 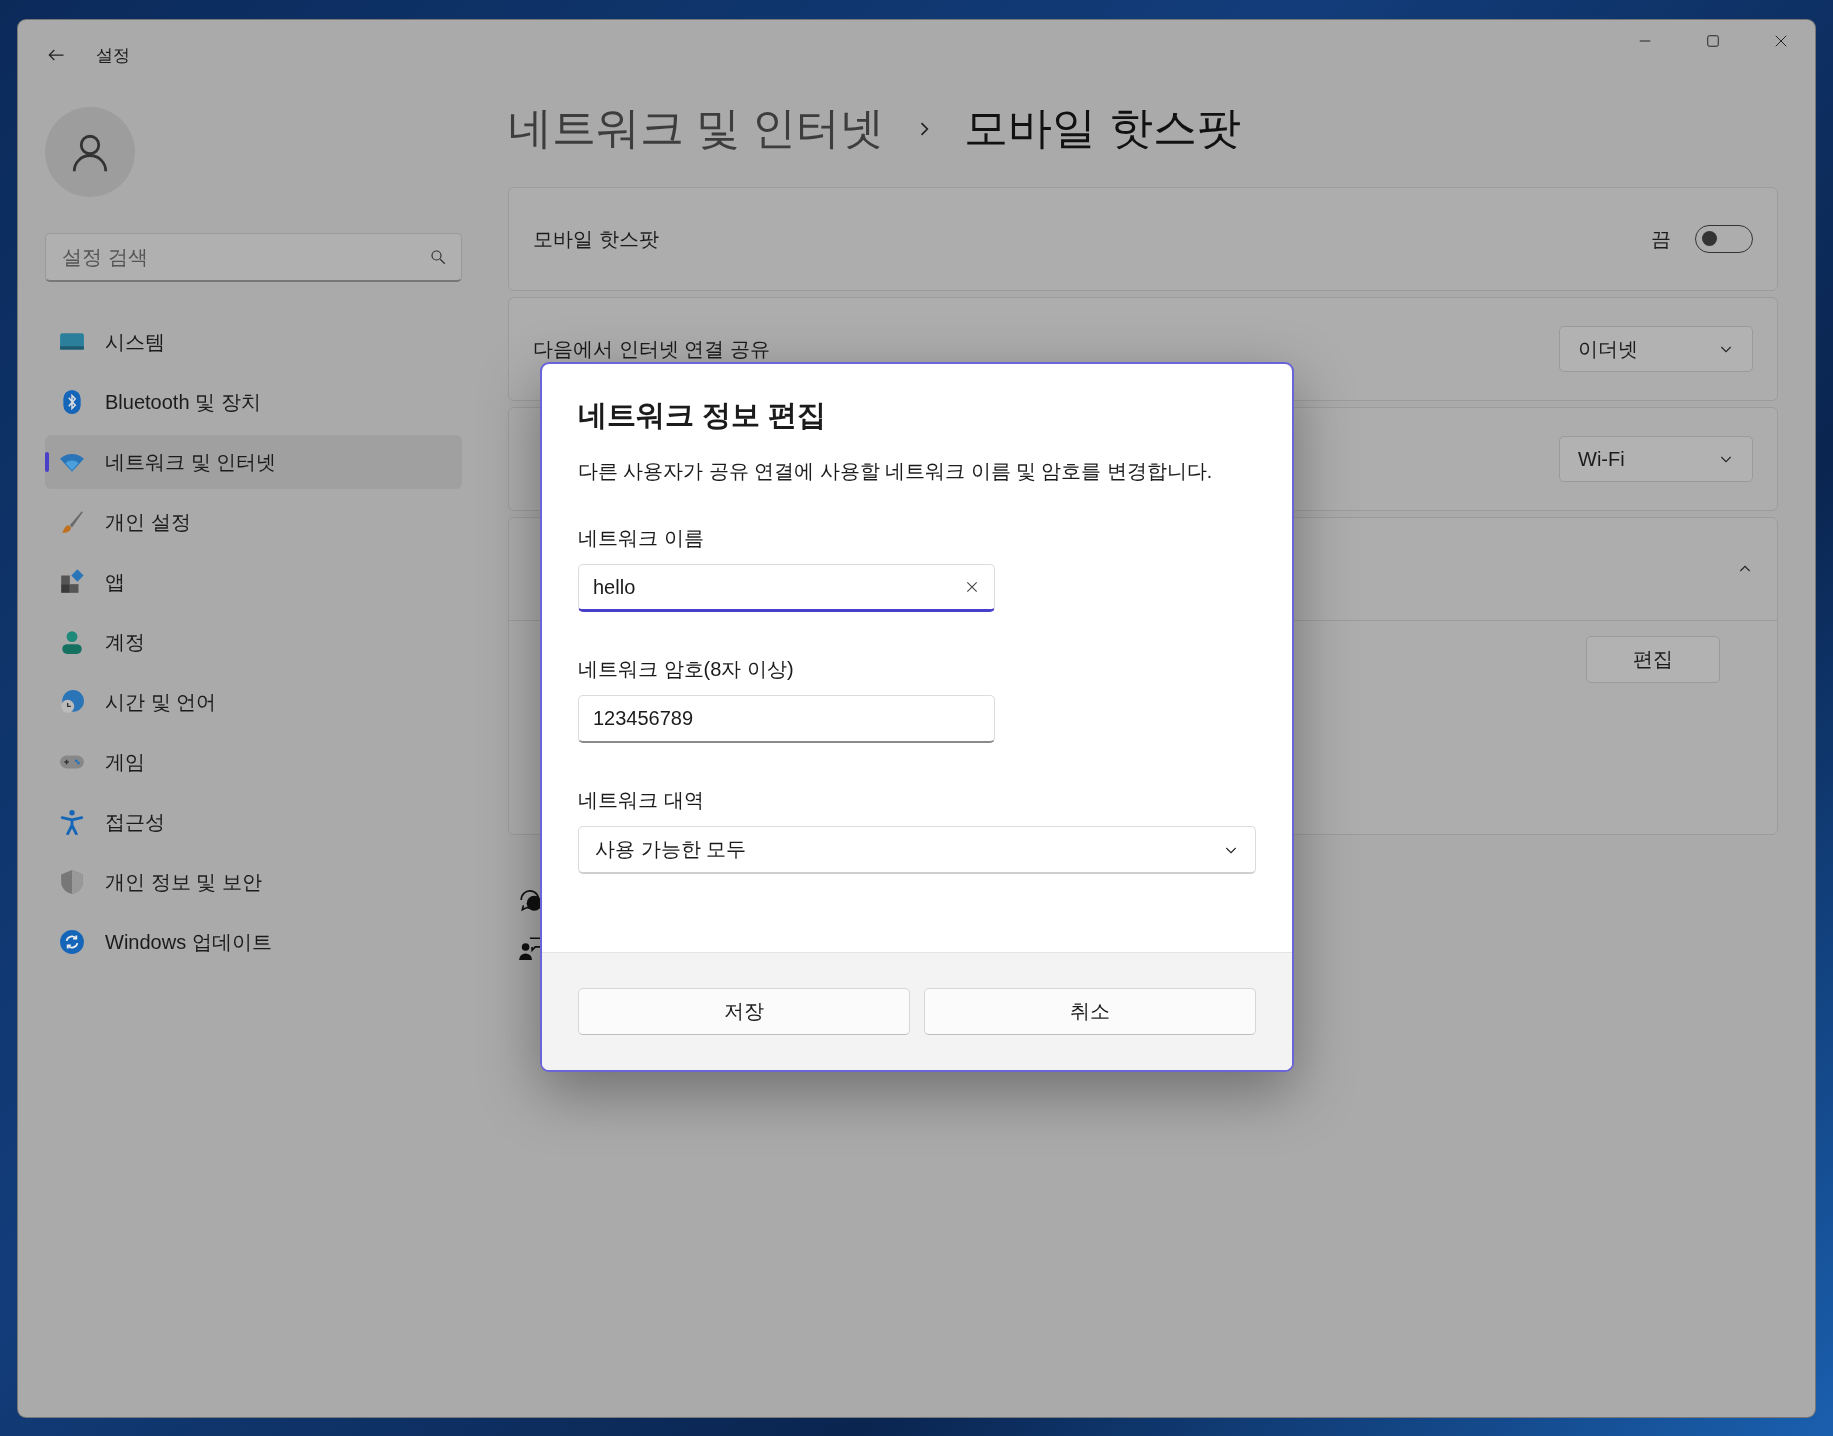 What do you see at coordinates (253, 582) in the screenshot?
I see `nav-item: 앱` at bounding box center [253, 582].